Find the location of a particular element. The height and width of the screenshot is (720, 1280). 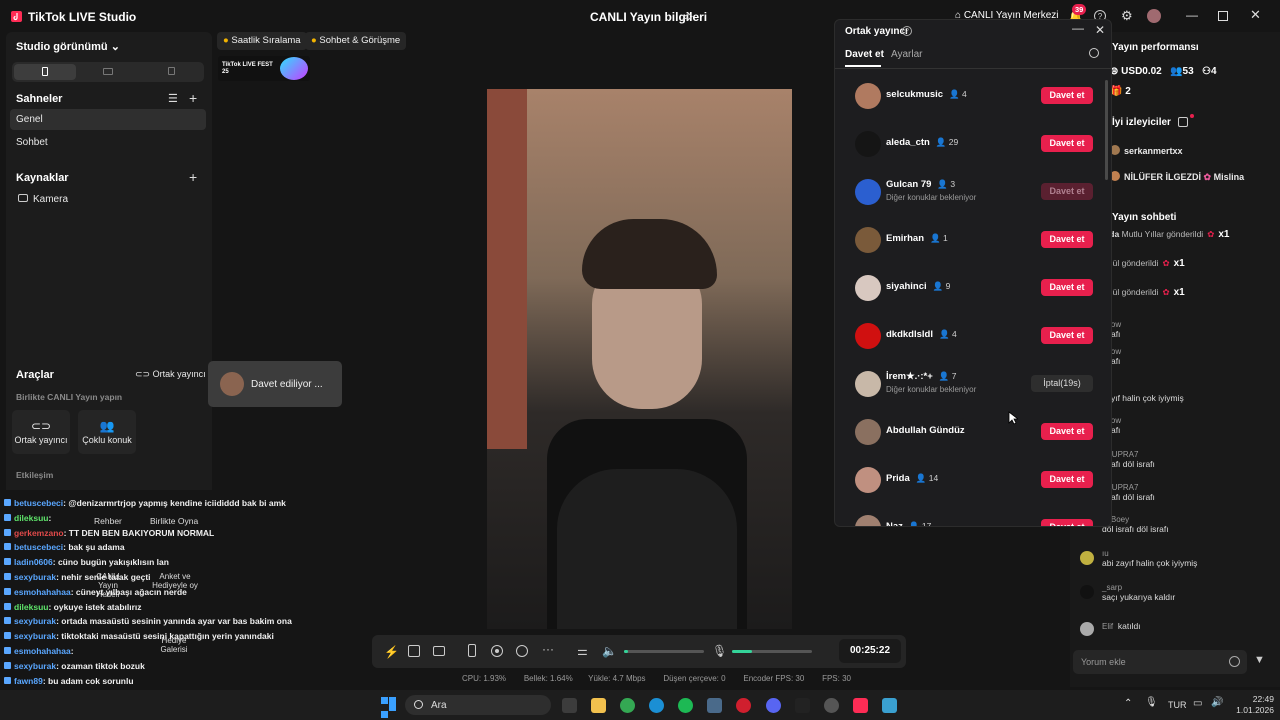

discord-icon is located at coordinates (773, 705).